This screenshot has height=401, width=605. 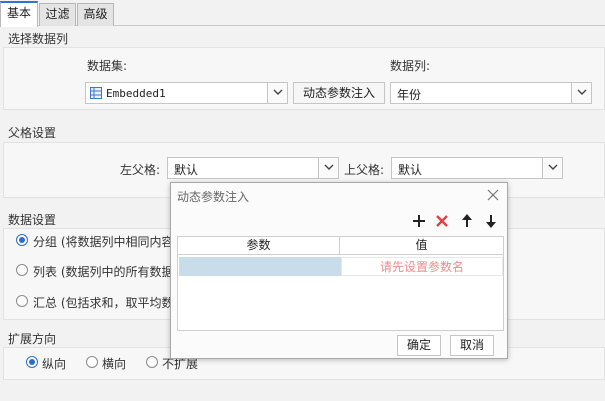 I want to click on radio-list, so click(x=22, y=270).